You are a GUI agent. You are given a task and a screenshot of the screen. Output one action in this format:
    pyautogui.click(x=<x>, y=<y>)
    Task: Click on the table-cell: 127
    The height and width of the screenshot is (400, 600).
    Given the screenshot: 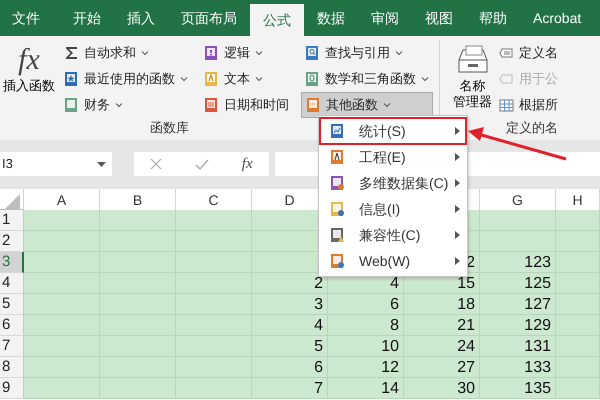 What is the action you would take?
    pyautogui.click(x=518, y=304)
    